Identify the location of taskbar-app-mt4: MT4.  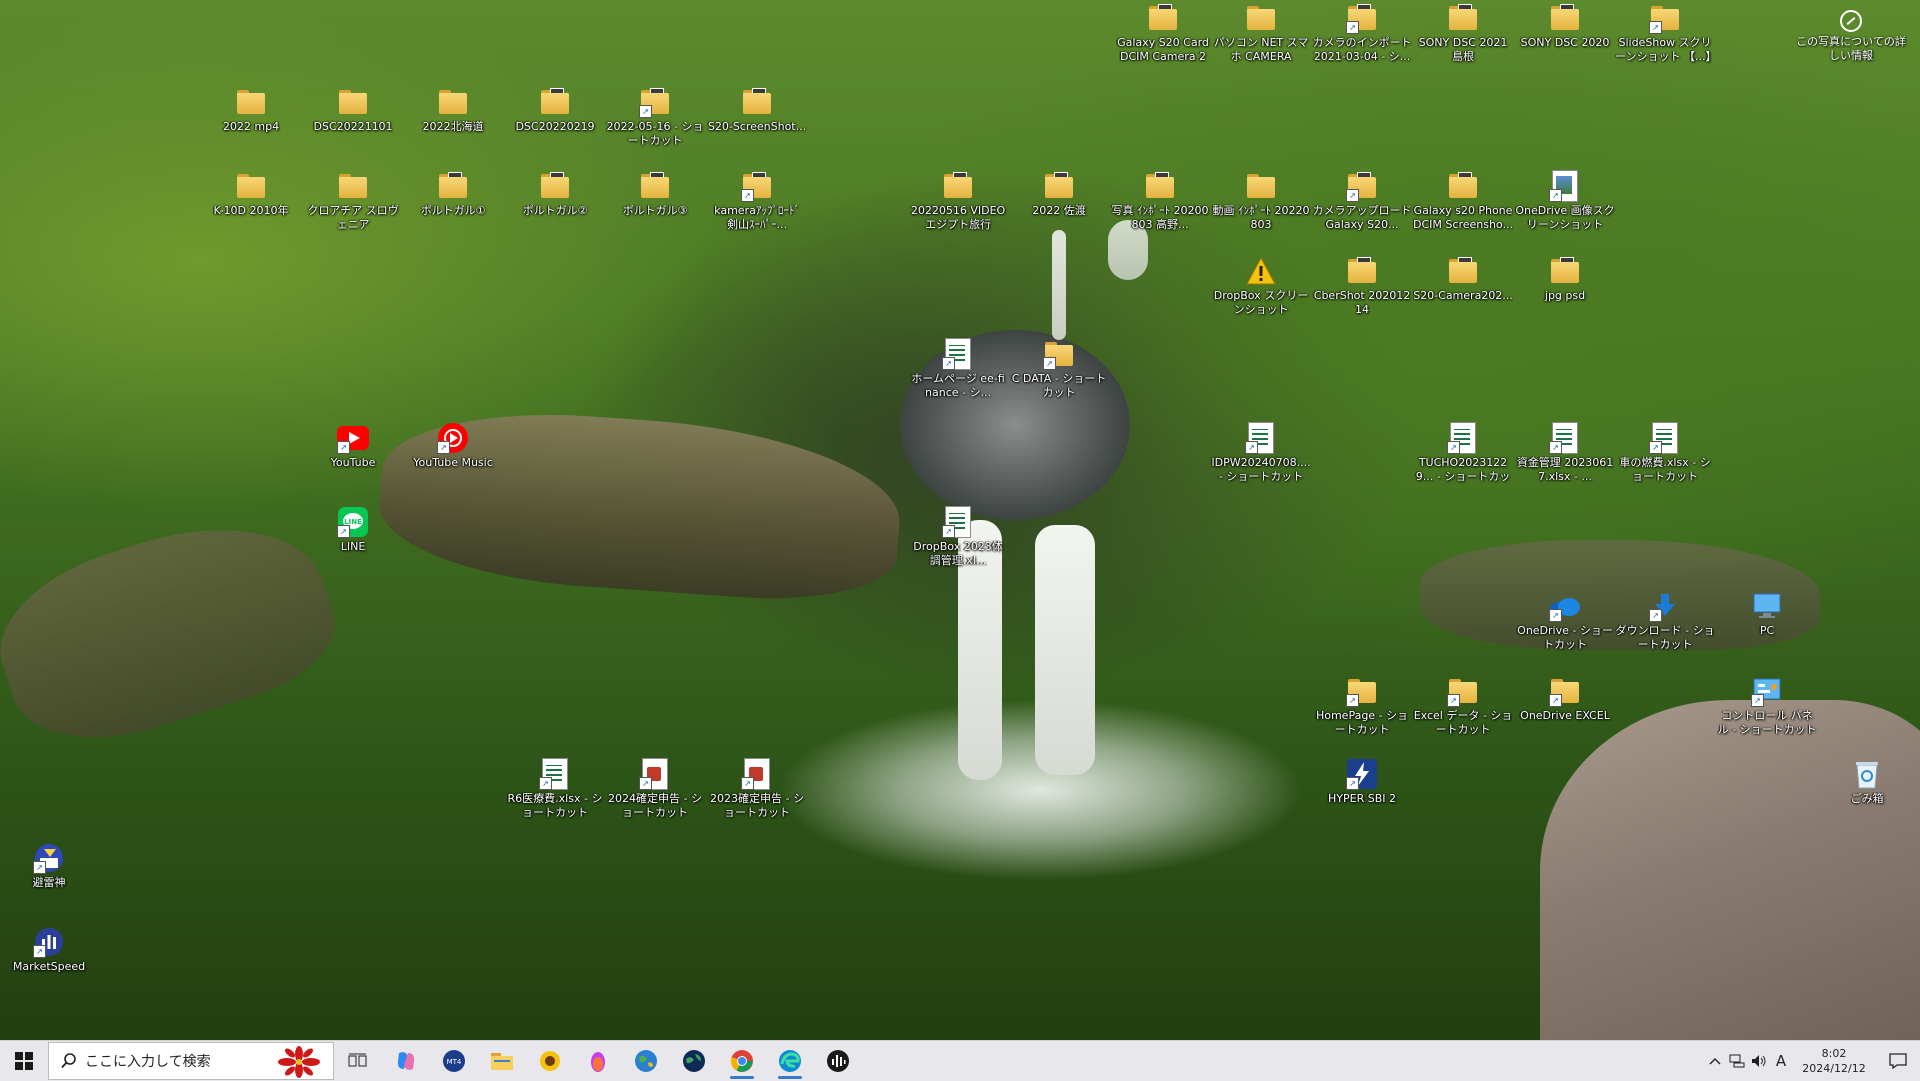
(454, 1061).